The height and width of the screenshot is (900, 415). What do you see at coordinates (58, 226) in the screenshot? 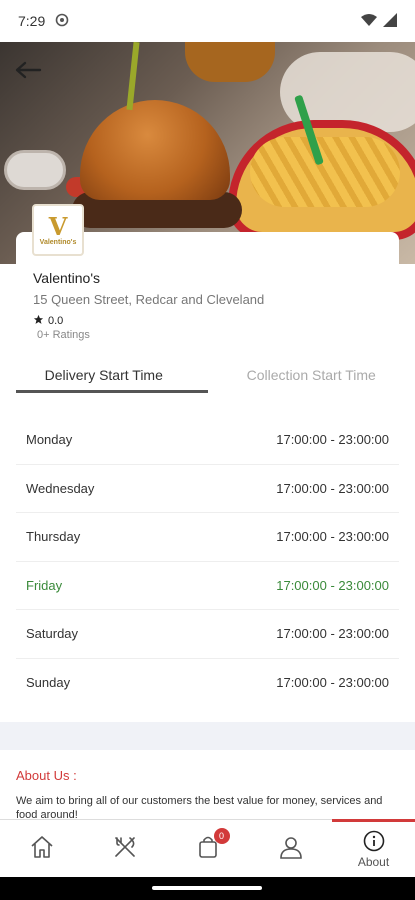
I see `logo-letter: V` at bounding box center [58, 226].